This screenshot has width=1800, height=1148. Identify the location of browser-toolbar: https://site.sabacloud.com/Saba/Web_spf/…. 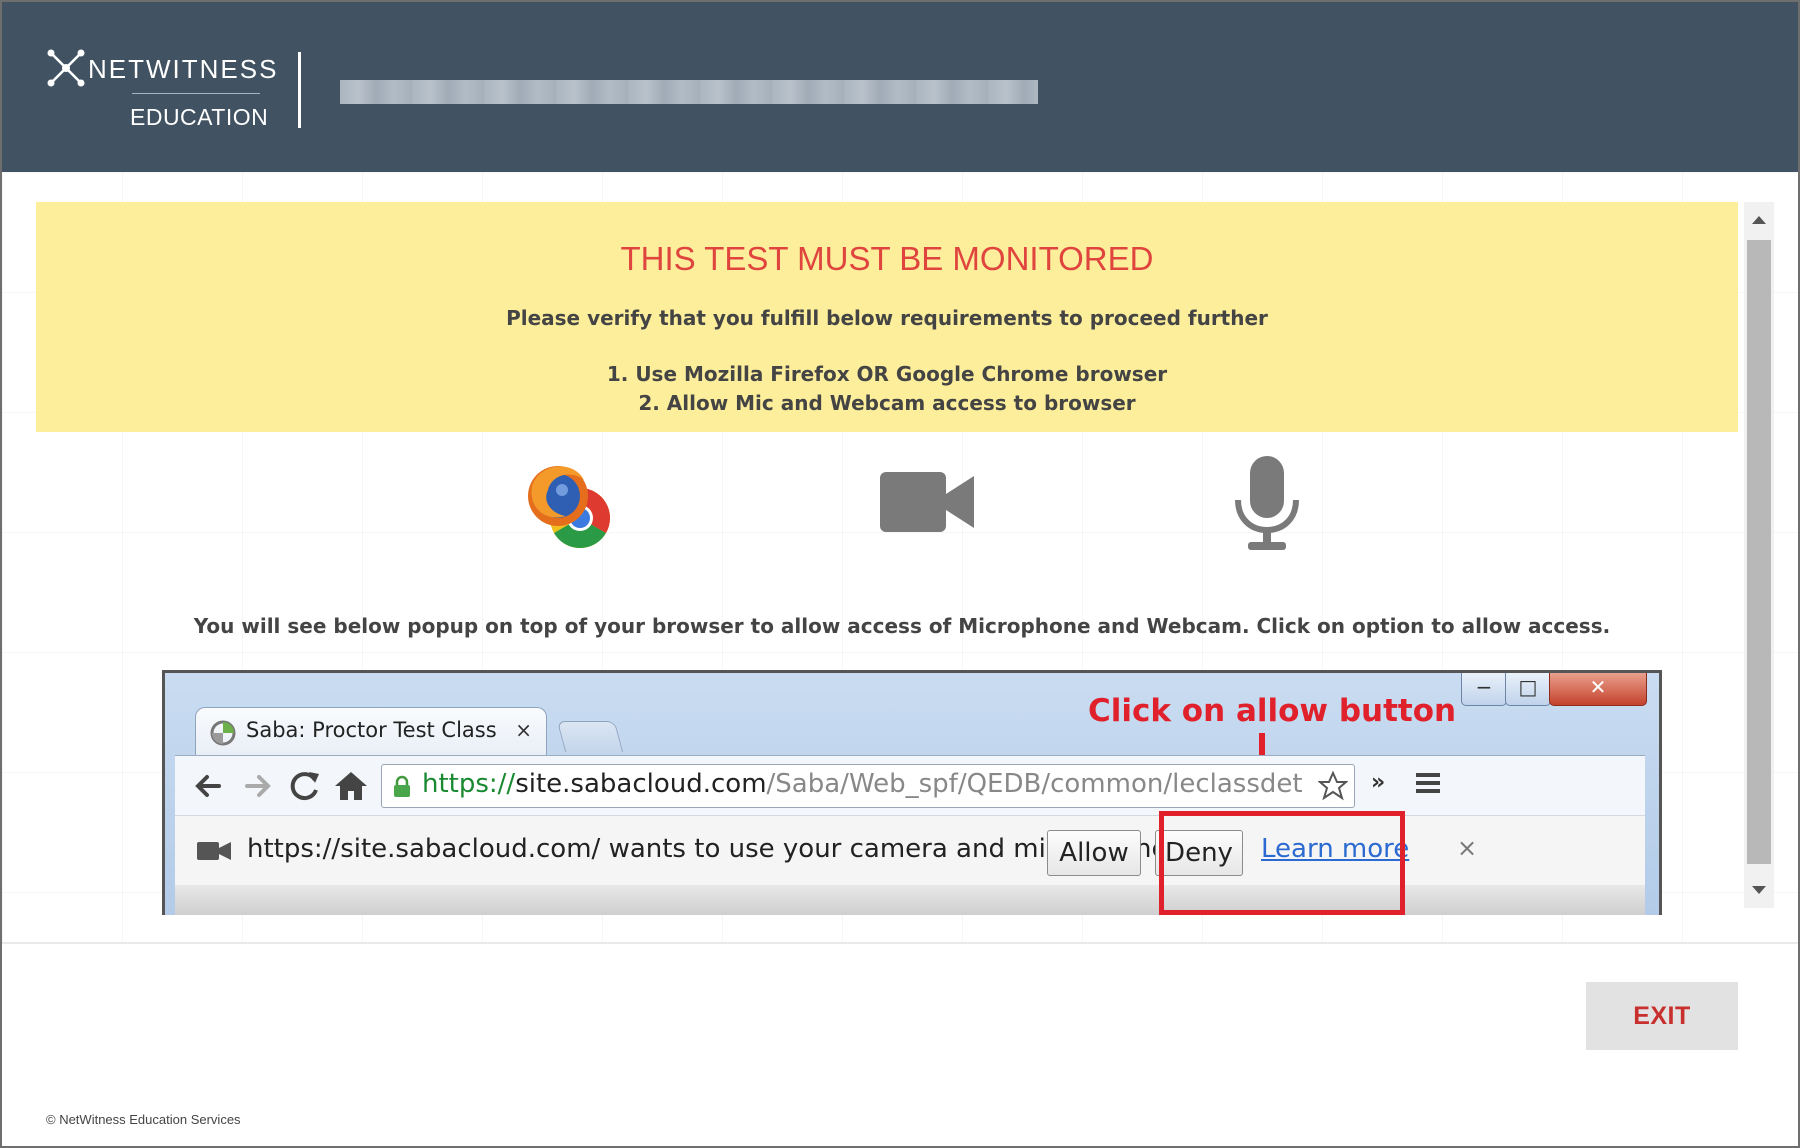
(910, 785).